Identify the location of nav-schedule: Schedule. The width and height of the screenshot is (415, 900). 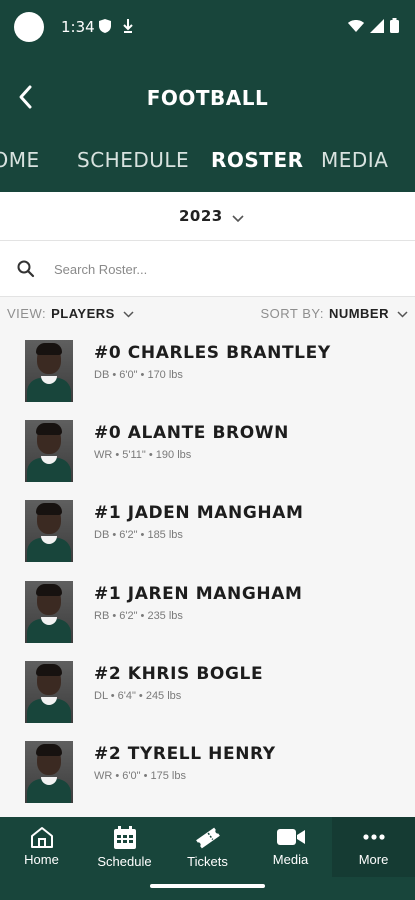
(124, 847).